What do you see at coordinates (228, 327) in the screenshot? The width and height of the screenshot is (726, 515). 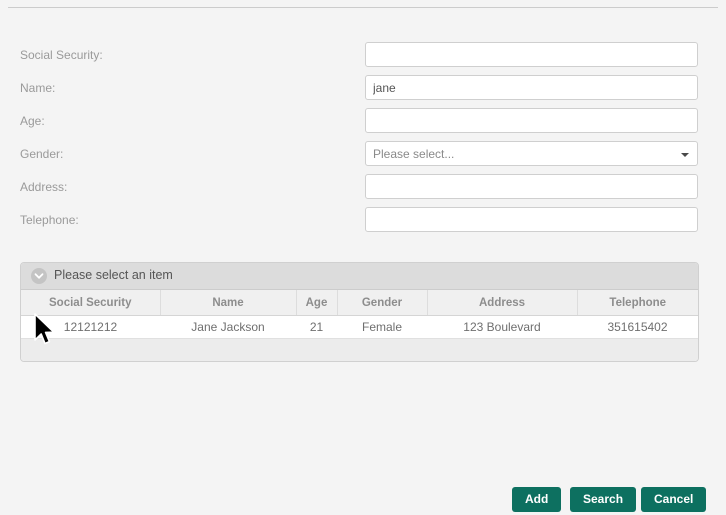 I see `cell-name: Jane Jackson` at bounding box center [228, 327].